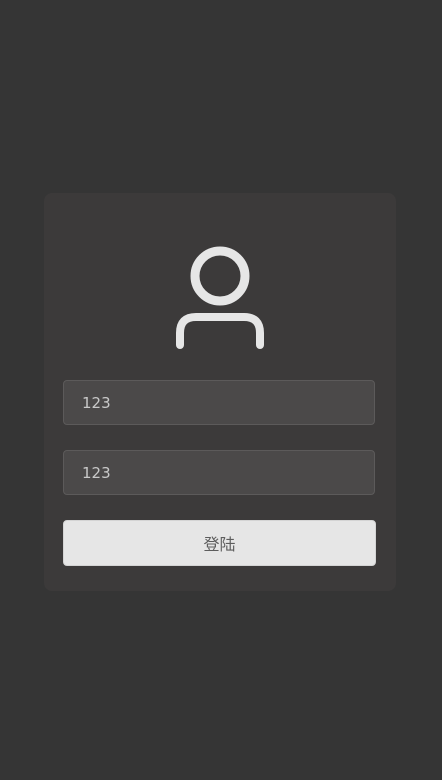  Describe the element at coordinates (219, 543) in the screenshot. I see `login-button: 登陆` at that location.